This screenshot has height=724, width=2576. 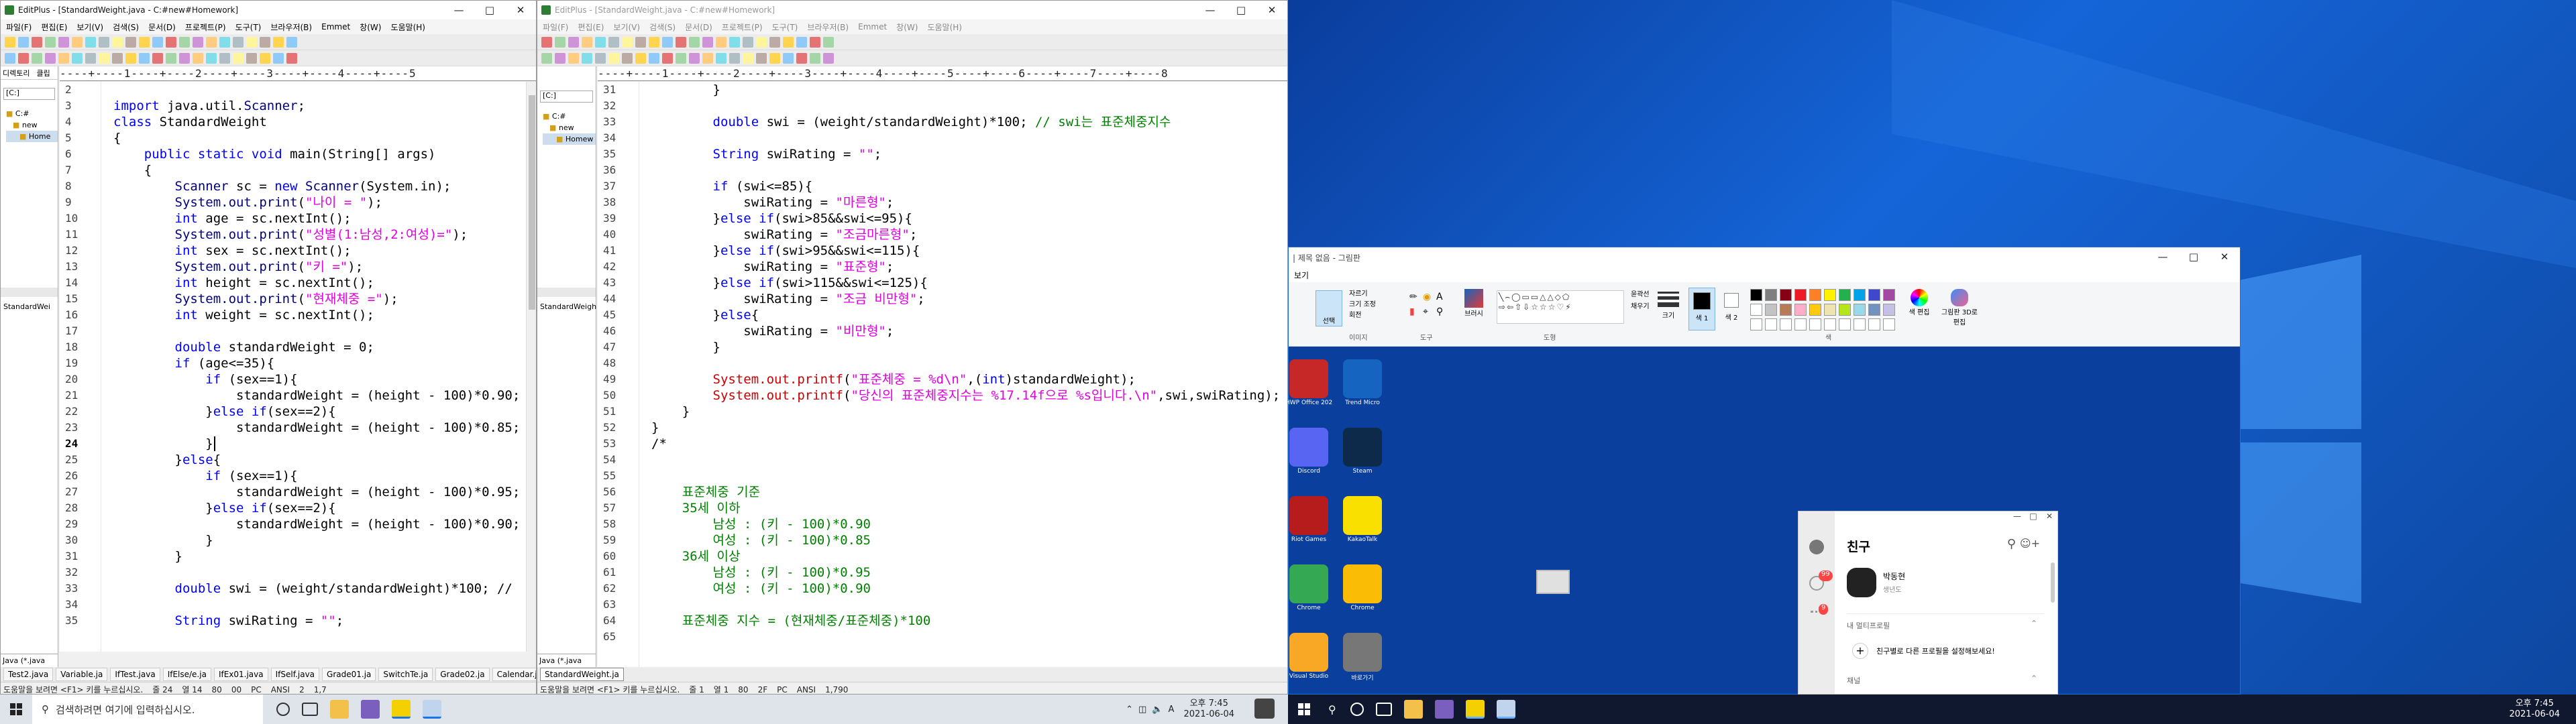 I want to click on add-profile-text: 친구별로 다른 프로필을 설정해보세요!, so click(x=1935, y=651).